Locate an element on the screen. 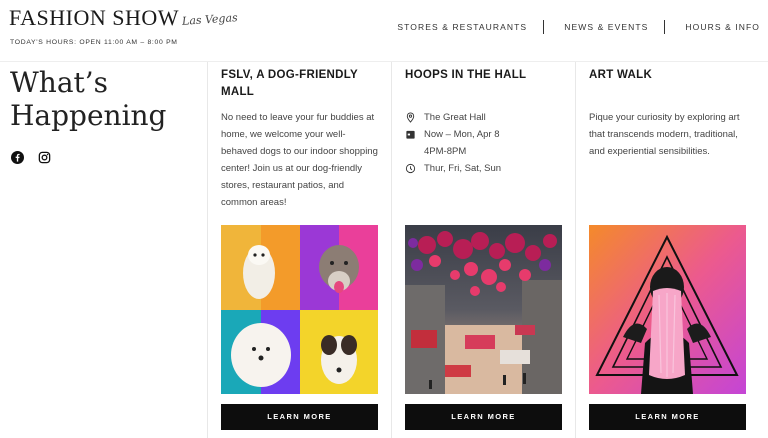 This screenshot has height=438, width=768. section-title-line1: What’s is located at coordinates (59, 82).